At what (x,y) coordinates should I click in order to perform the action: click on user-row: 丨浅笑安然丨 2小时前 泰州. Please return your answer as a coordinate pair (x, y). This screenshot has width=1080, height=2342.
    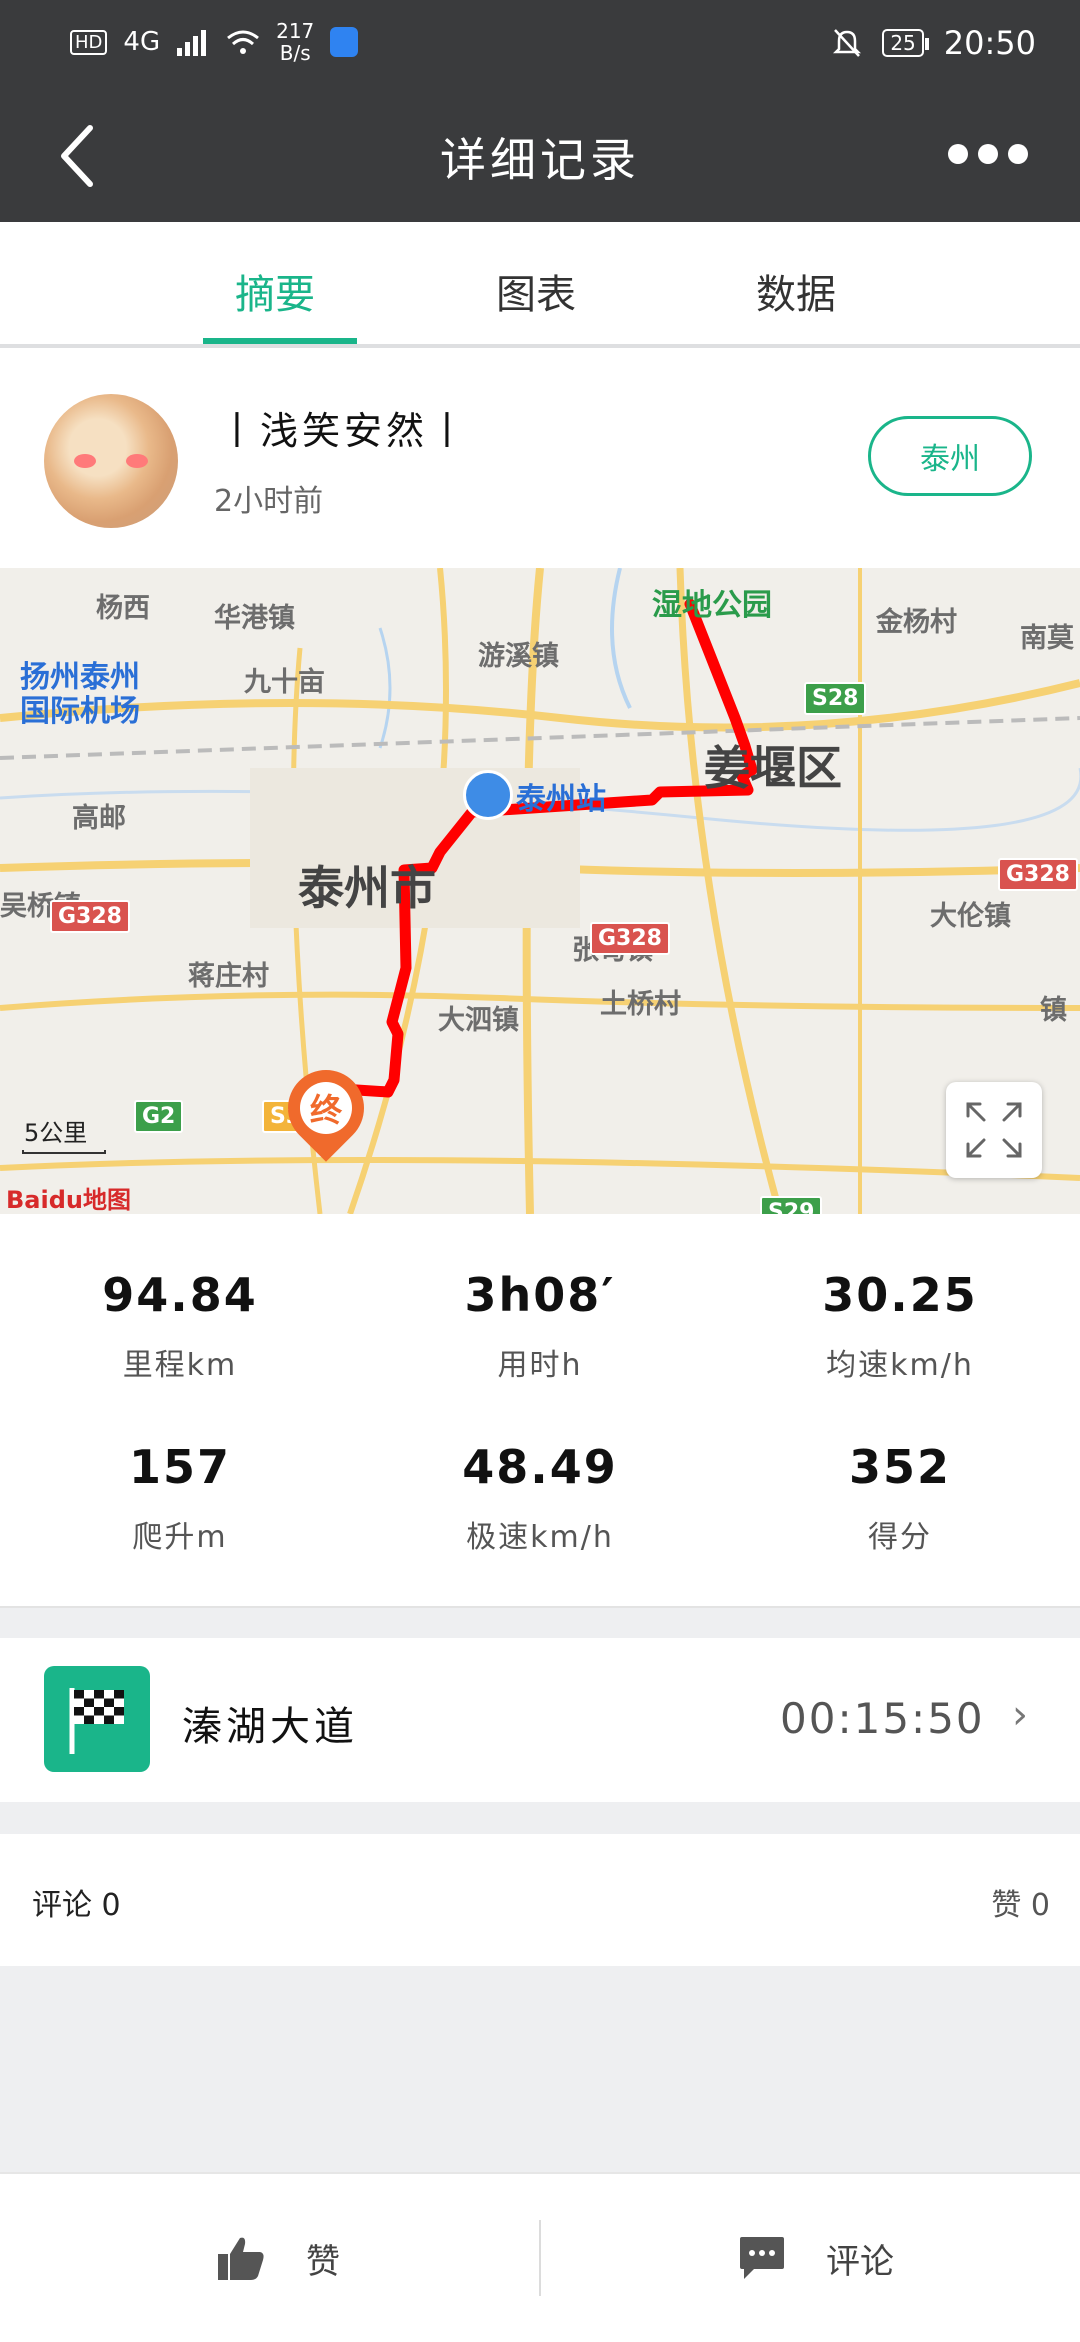
    Looking at the image, I should click on (540, 458).